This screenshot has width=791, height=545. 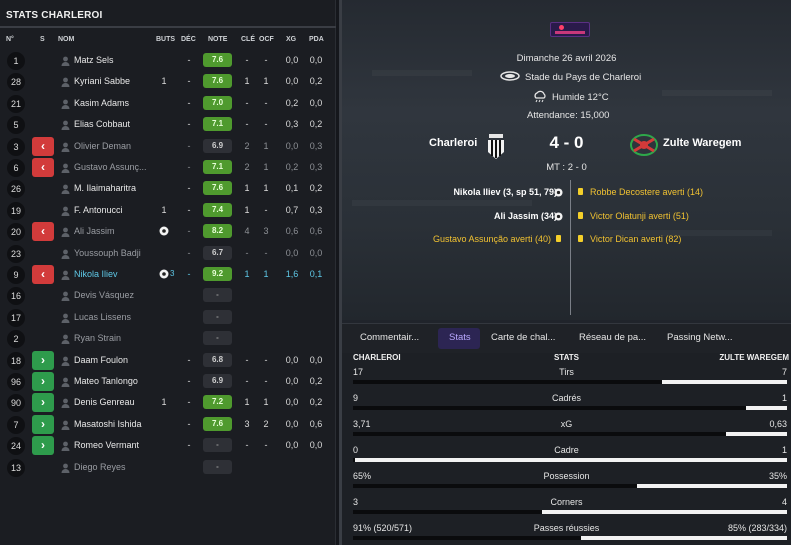 I want to click on rating-badge: 7.2, so click(x=217, y=402).